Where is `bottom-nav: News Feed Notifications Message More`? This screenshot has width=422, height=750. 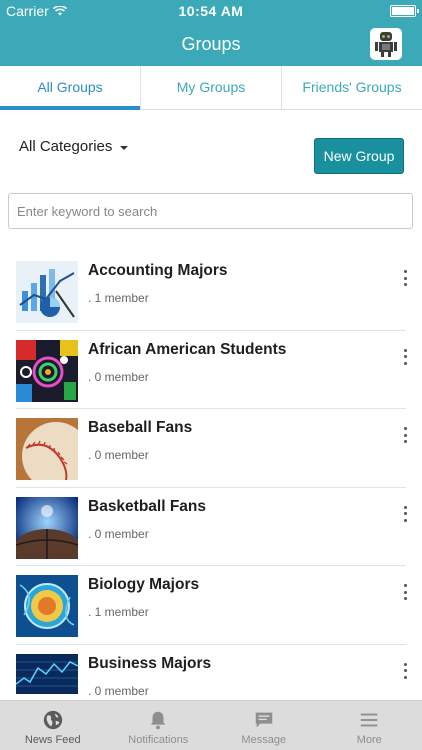
bottom-nav: News Feed Notifications Message More is located at coordinates (211, 725).